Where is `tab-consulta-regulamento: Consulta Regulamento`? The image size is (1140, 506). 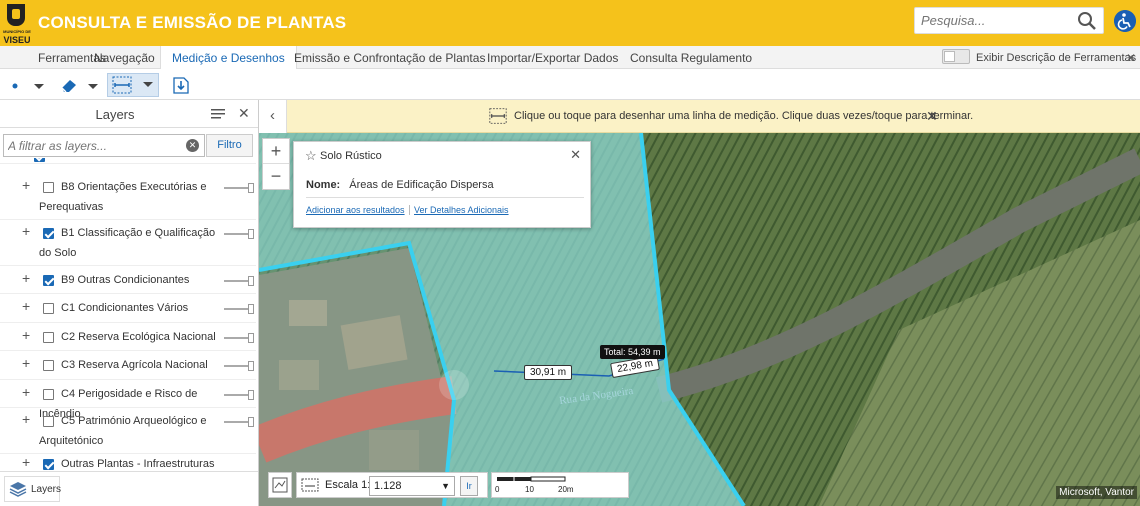 tab-consulta-regulamento: Consulta Regulamento is located at coordinates (691, 57).